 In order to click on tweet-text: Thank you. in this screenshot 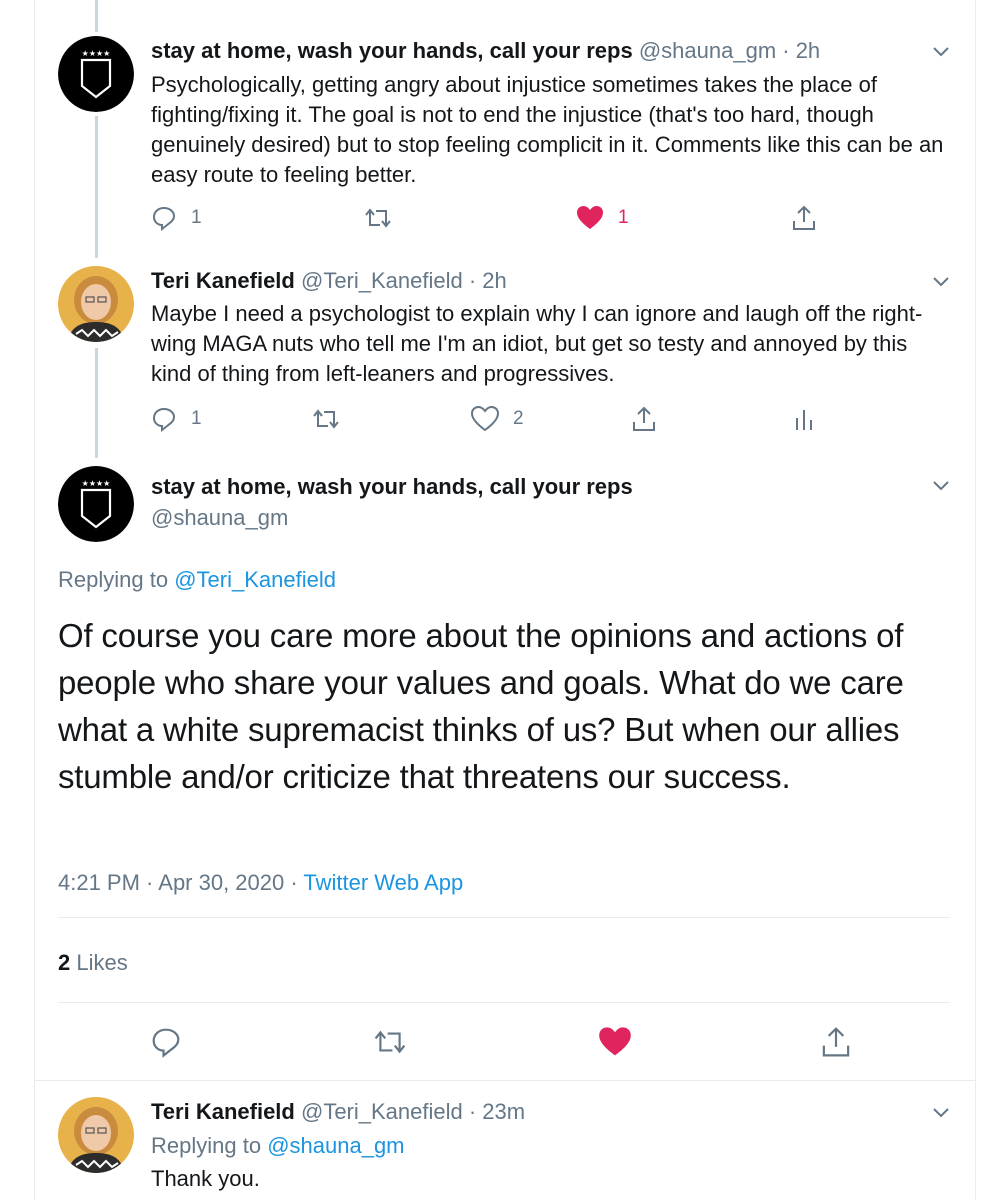, I will do `click(205, 1178)`.